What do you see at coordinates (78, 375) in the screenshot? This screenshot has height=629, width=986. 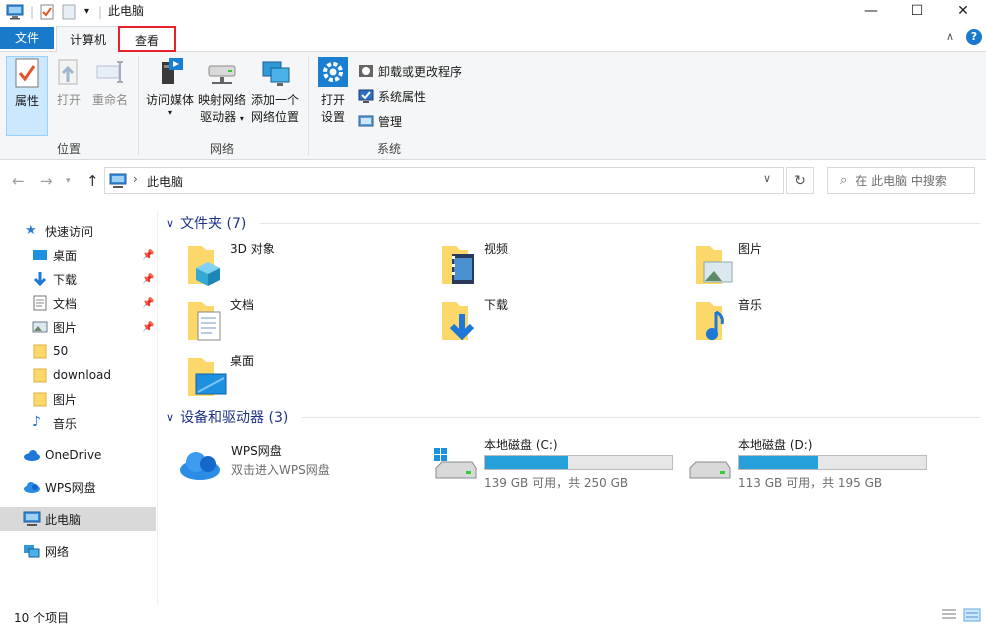 I see `sidebar-item-folder-download: download` at bounding box center [78, 375].